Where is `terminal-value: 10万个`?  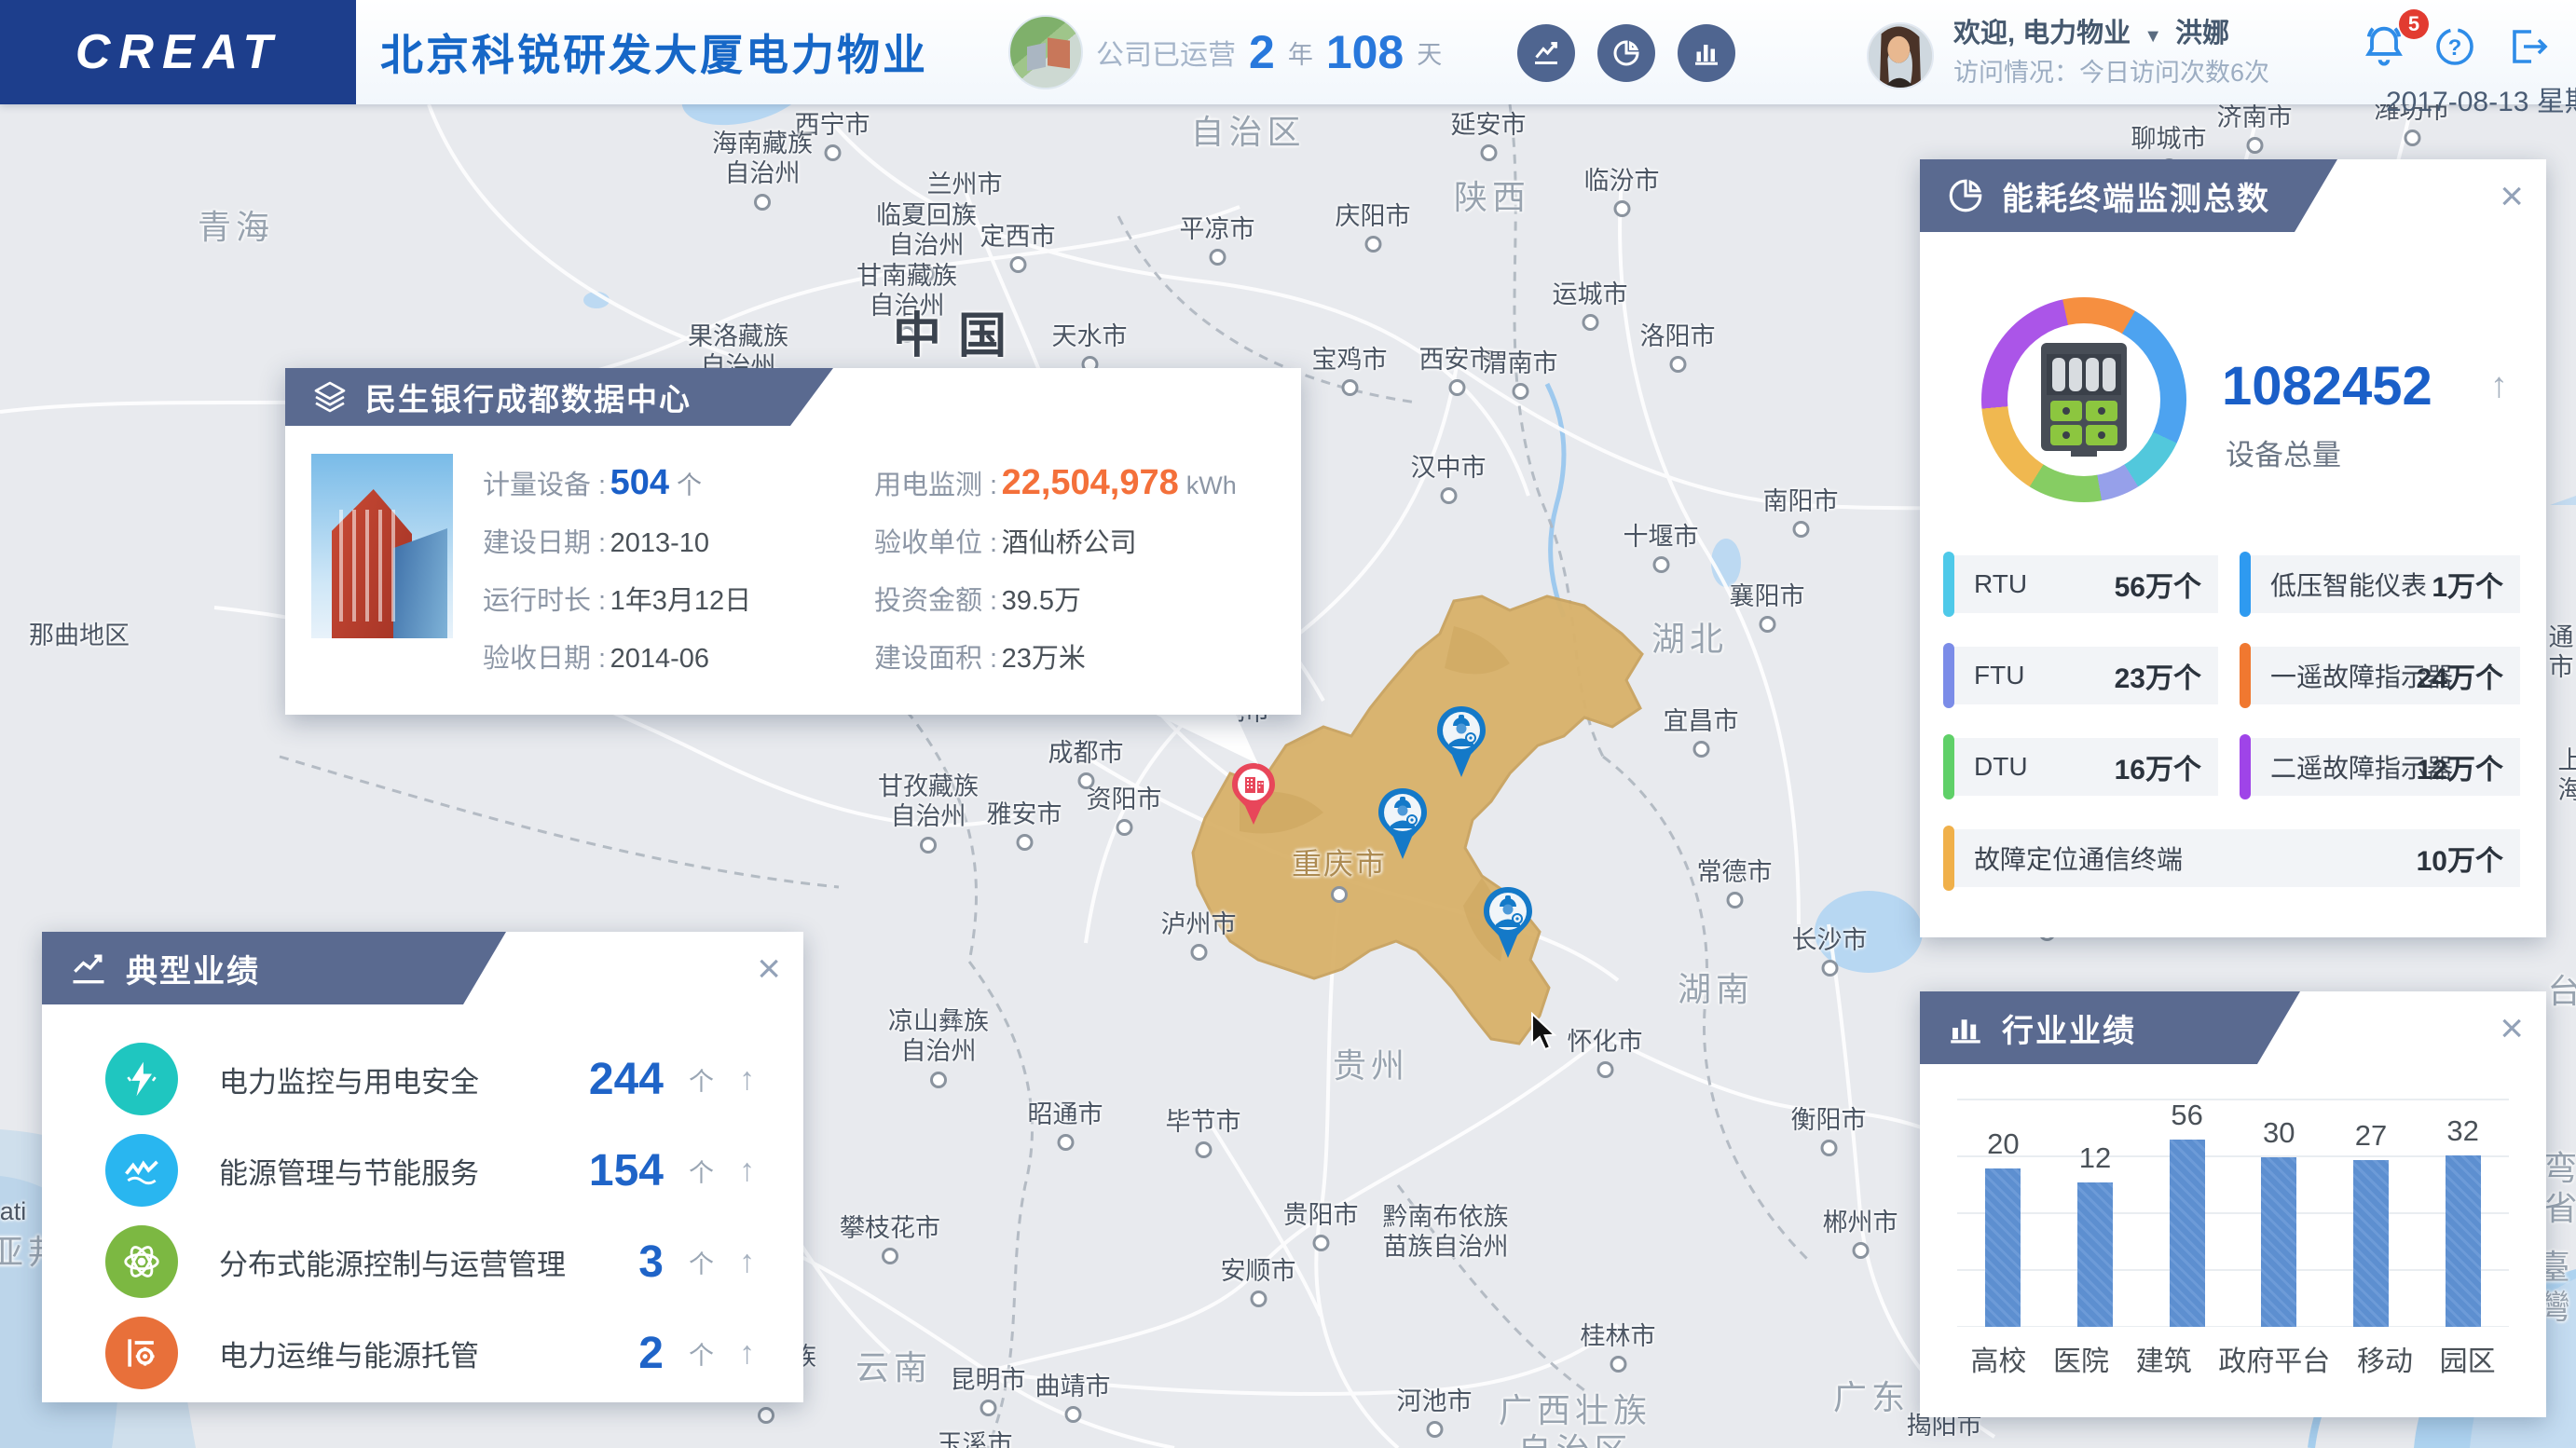
terminal-value: 10万个 is located at coordinates (2459, 861).